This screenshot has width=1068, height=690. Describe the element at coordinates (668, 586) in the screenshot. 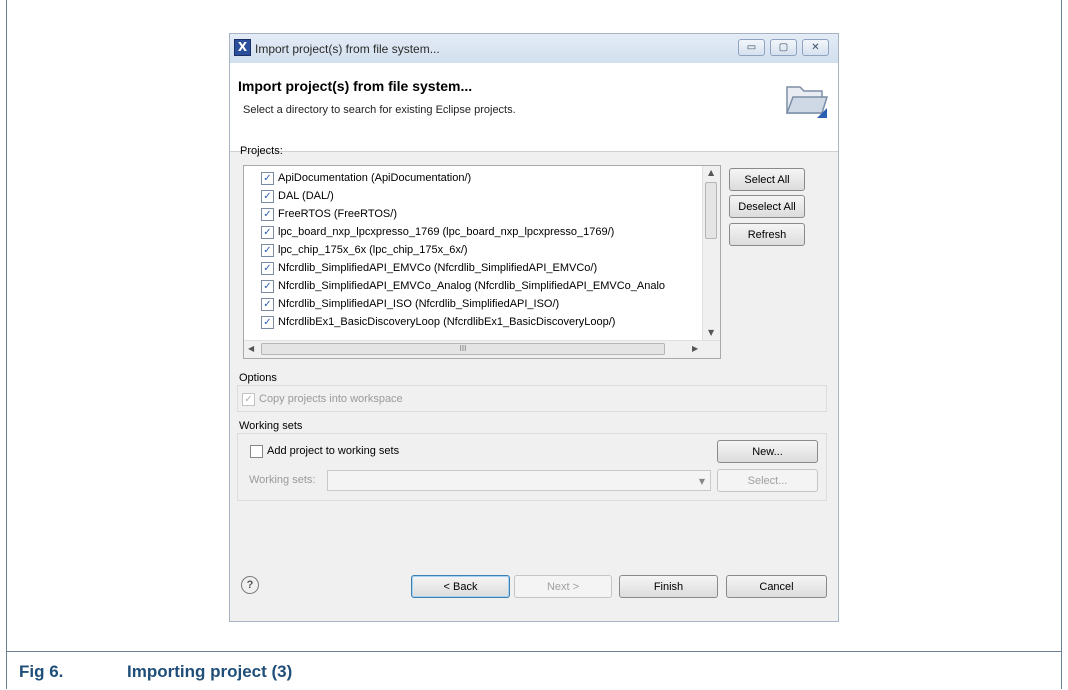

I see `finish-button: Finish` at that location.